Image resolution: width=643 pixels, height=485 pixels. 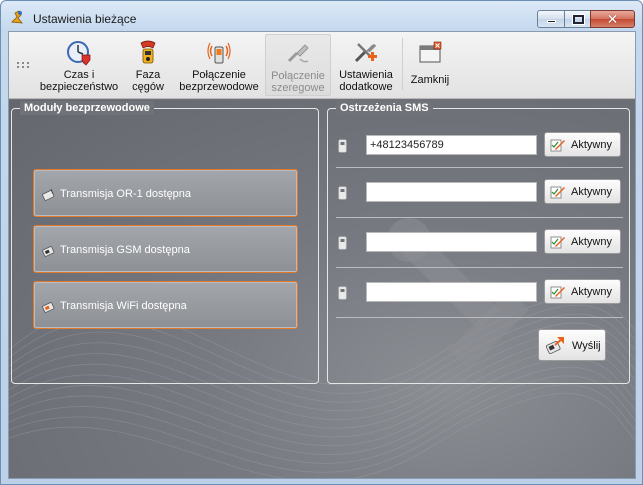 I want to click on toolbar-grip, so click(x=25, y=66).